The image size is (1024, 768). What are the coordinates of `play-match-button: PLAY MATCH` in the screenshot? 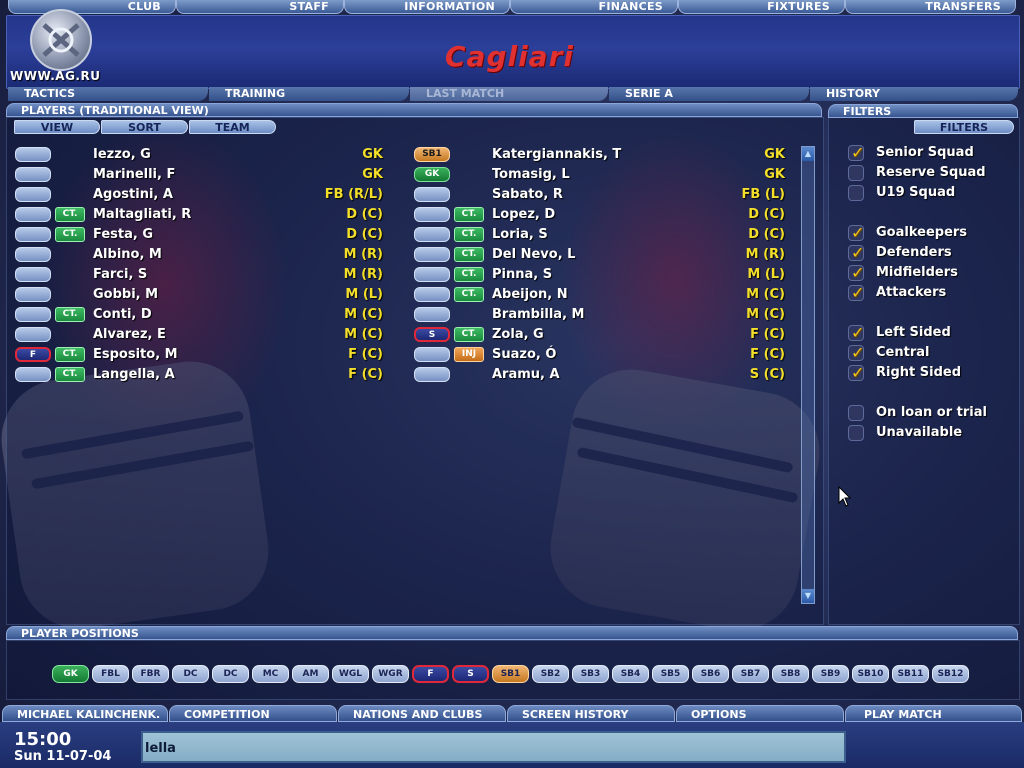 It's located at (933, 713).